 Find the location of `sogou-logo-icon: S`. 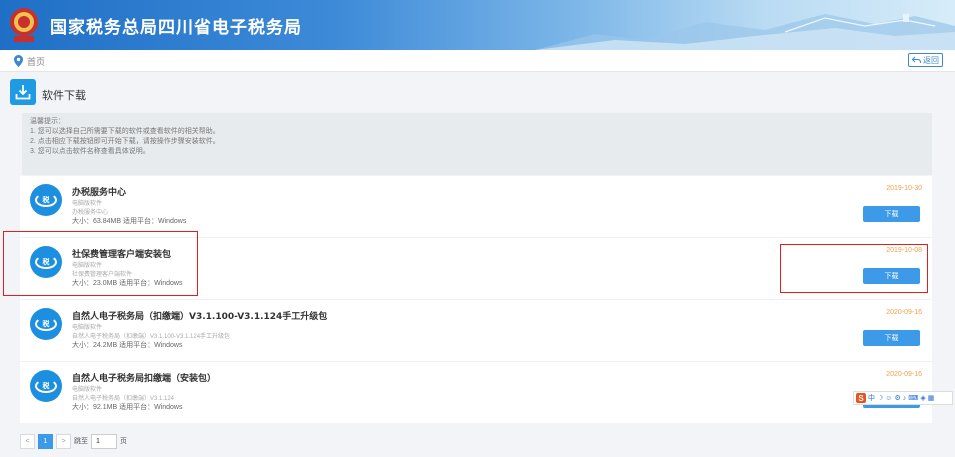

sogou-logo-icon: S is located at coordinates (861, 398).